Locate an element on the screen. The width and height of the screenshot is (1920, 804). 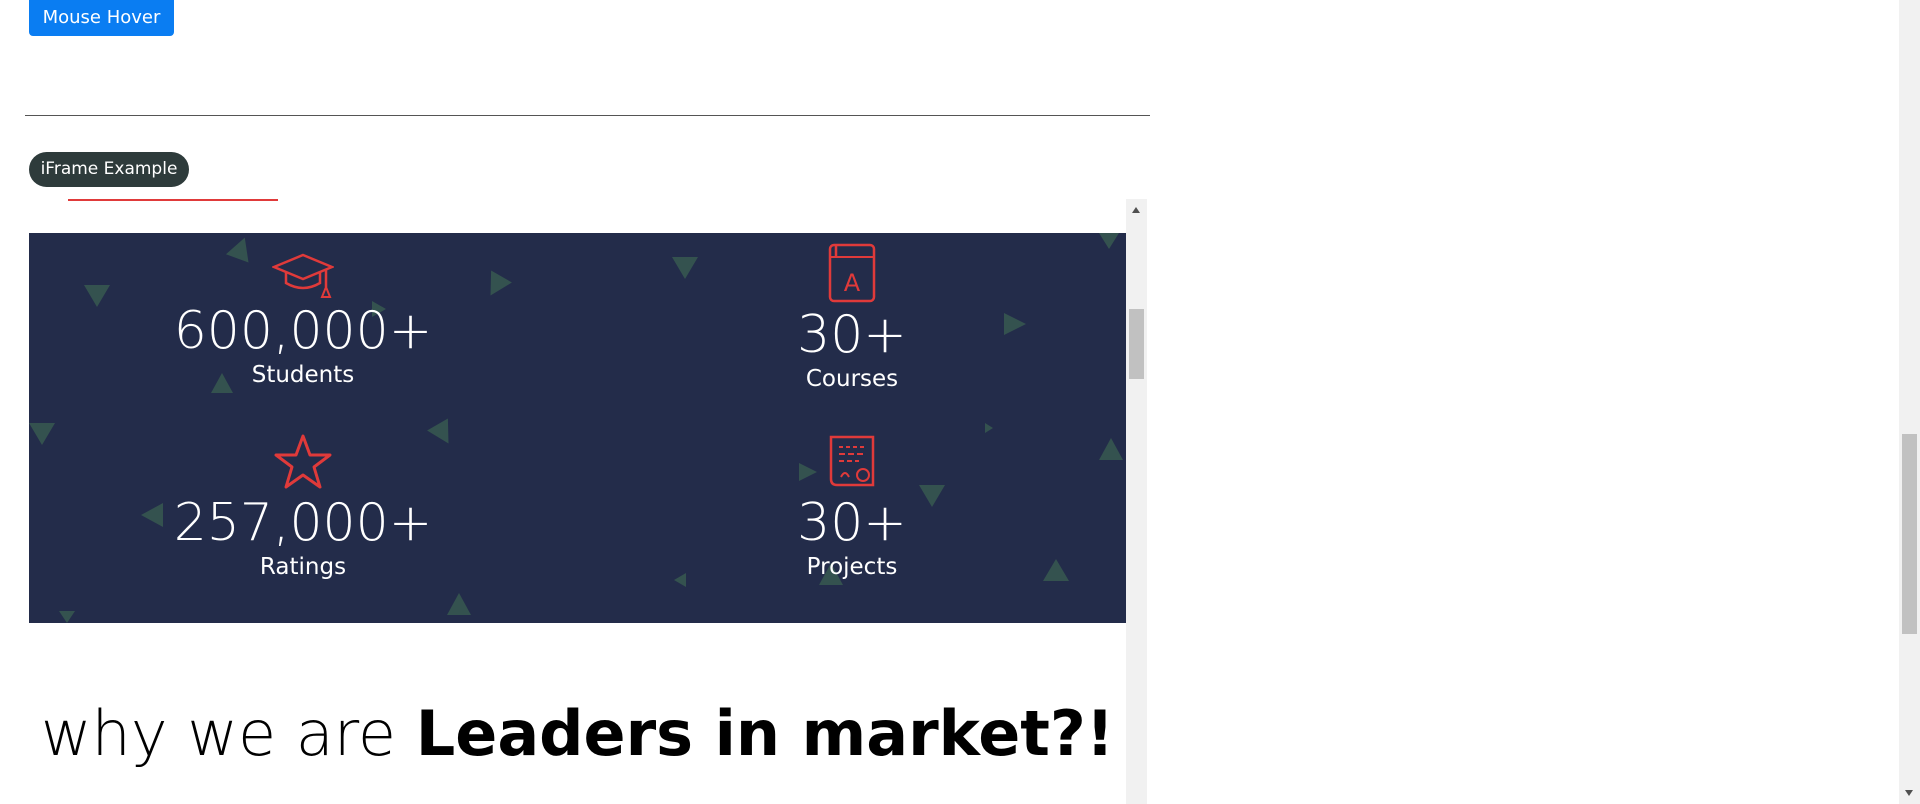
mouse-hover-button: Mouse Hover is located at coordinates (101, 18).